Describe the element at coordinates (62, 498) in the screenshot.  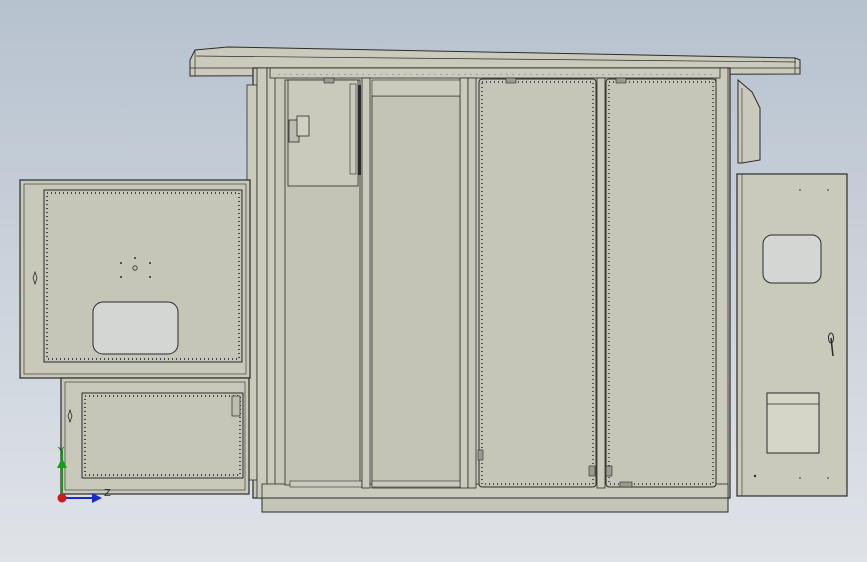
I see `x-axis-dot` at that location.